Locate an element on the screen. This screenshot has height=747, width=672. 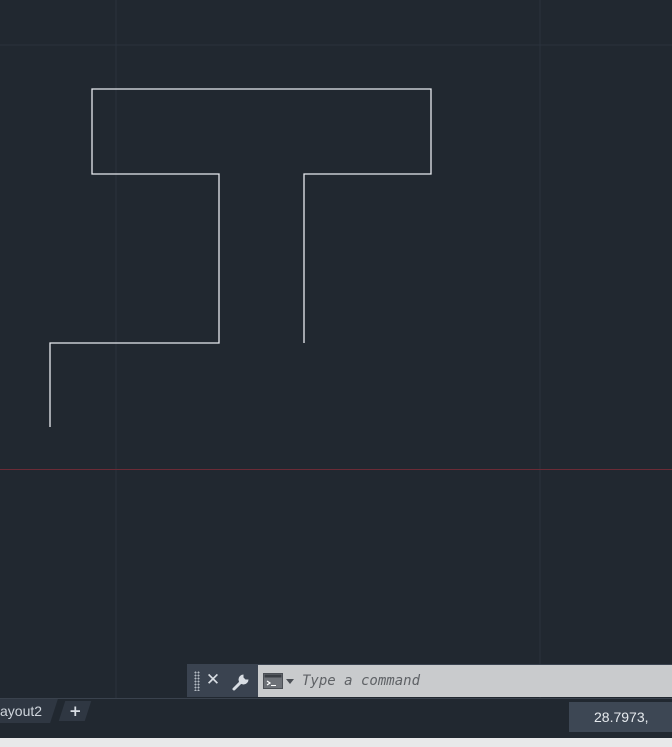
status-bar is located at coordinates (336, 742).